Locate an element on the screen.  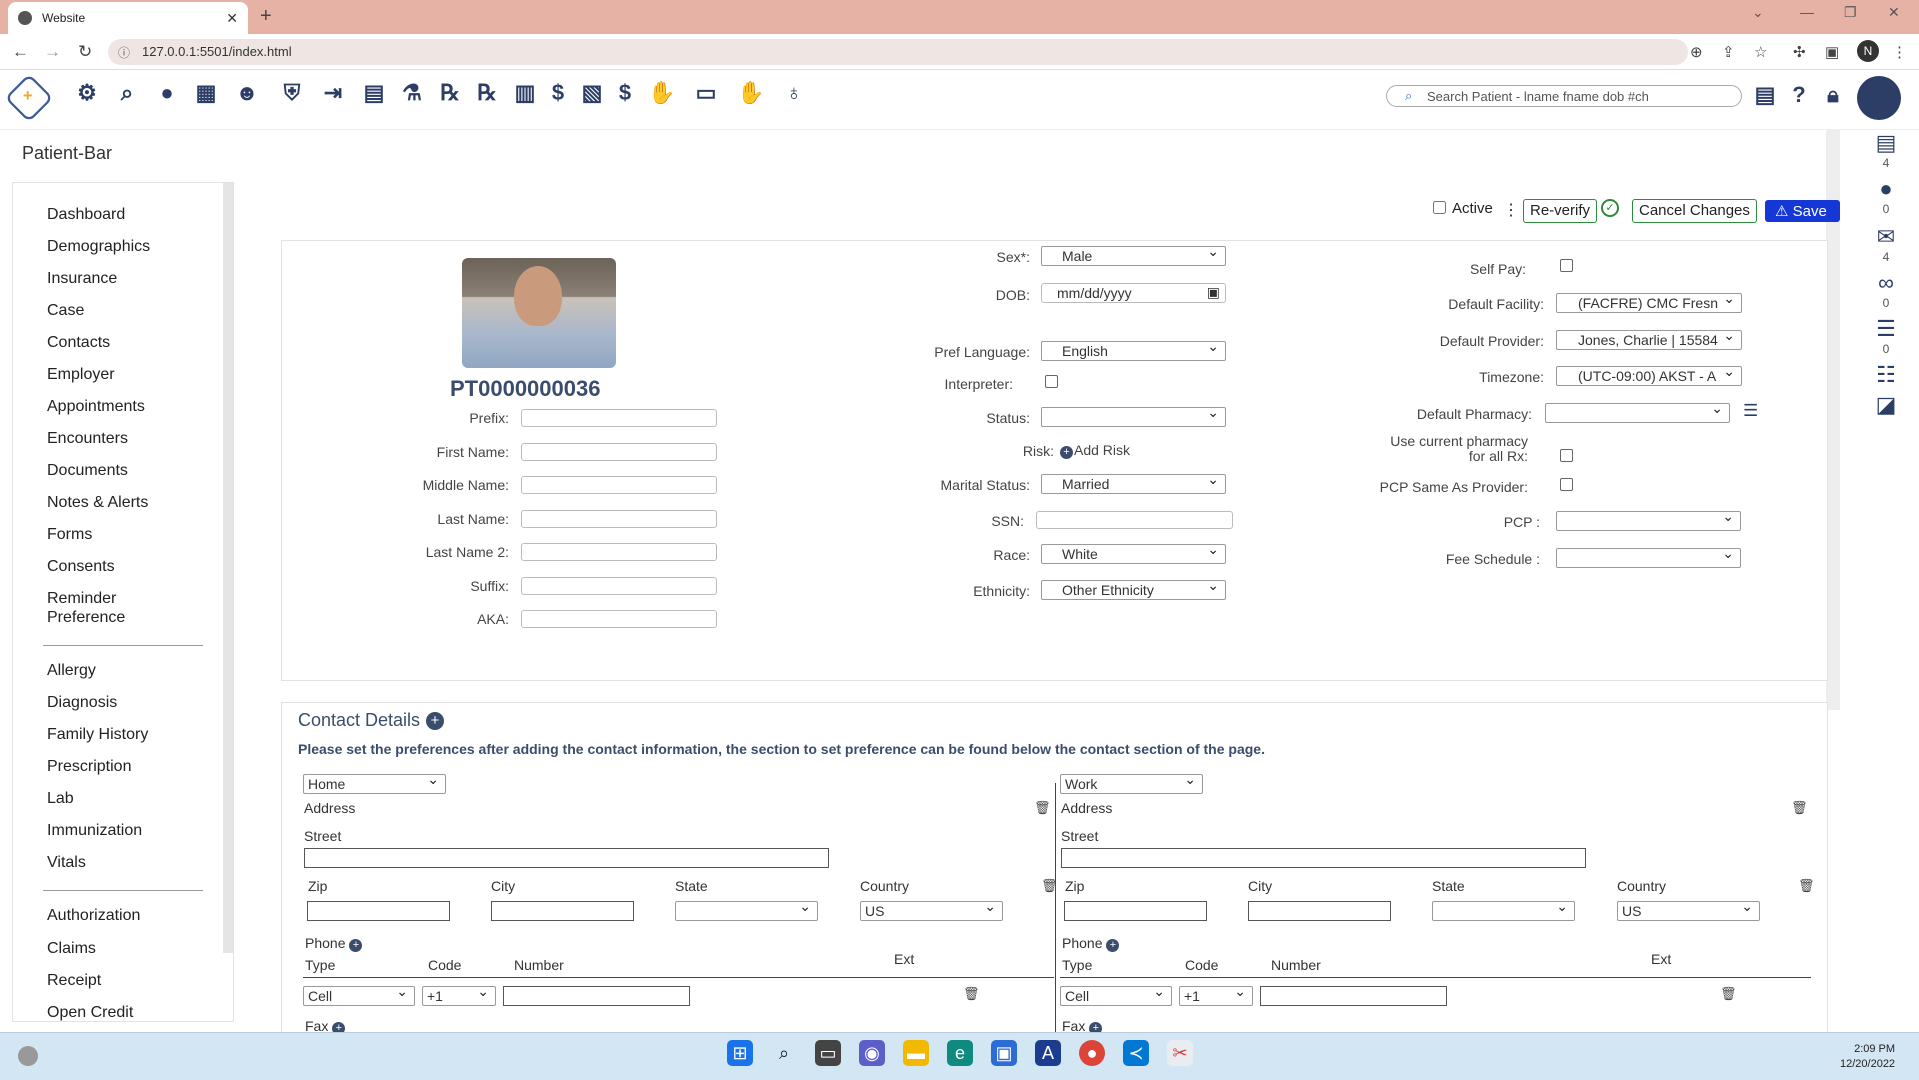
user-lock-icon: ☻ is located at coordinates (247, 93).